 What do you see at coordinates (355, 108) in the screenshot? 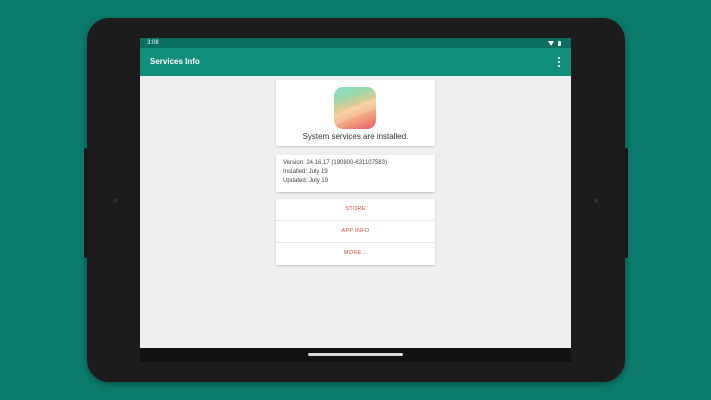
I see `app-logo-icon` at bounding box center [355, 108].